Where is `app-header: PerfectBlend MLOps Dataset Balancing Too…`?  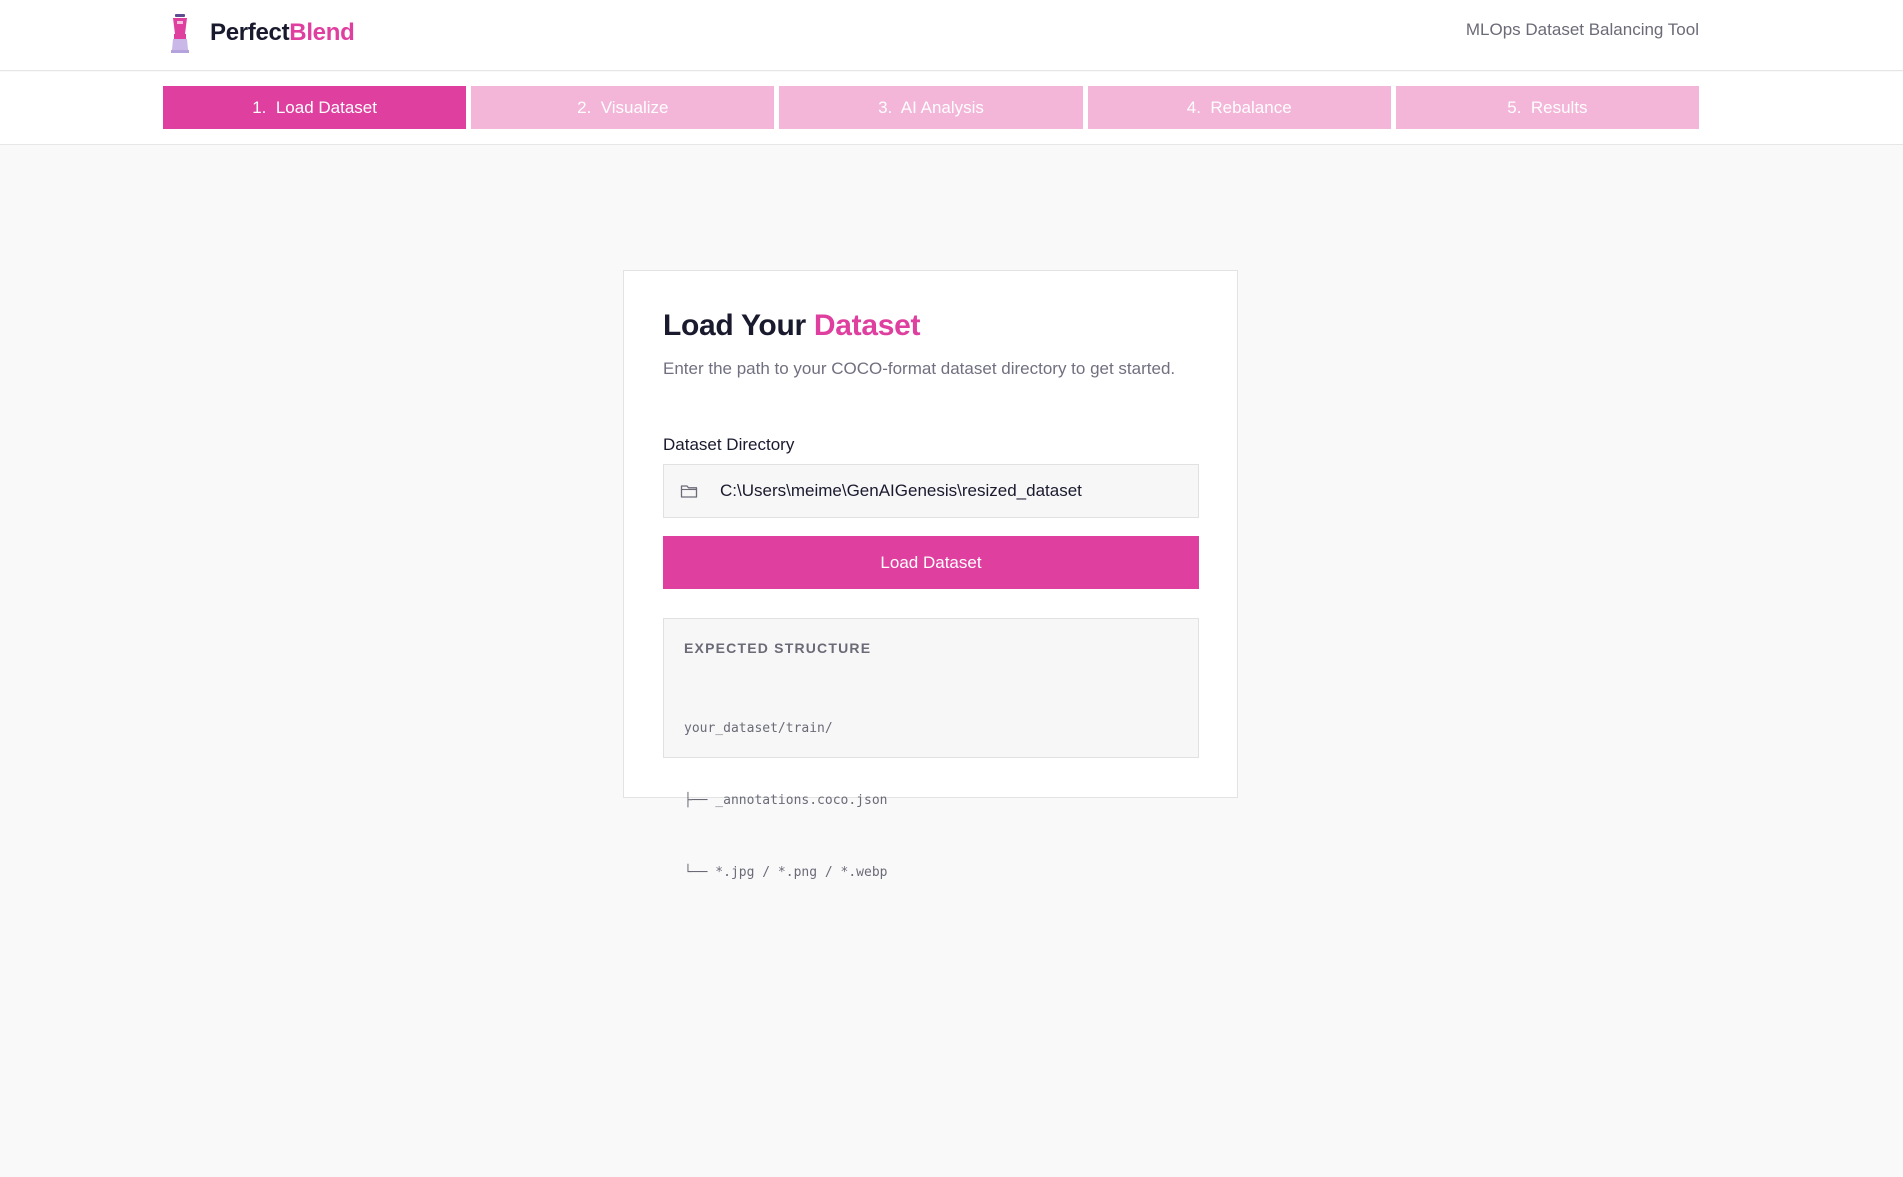
app-header: PerfectBlend MLOps Dataset Balancing Too… is located at coordinates (951, 35).